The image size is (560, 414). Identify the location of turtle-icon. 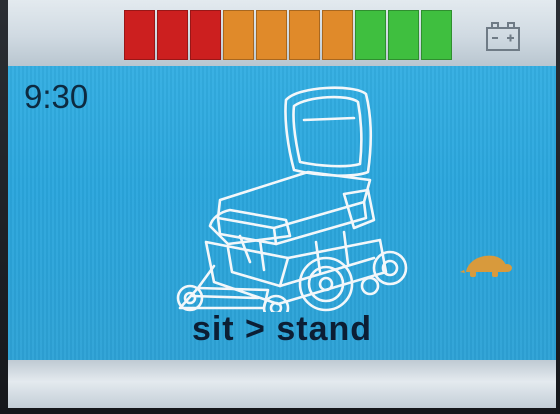
(486, 266).